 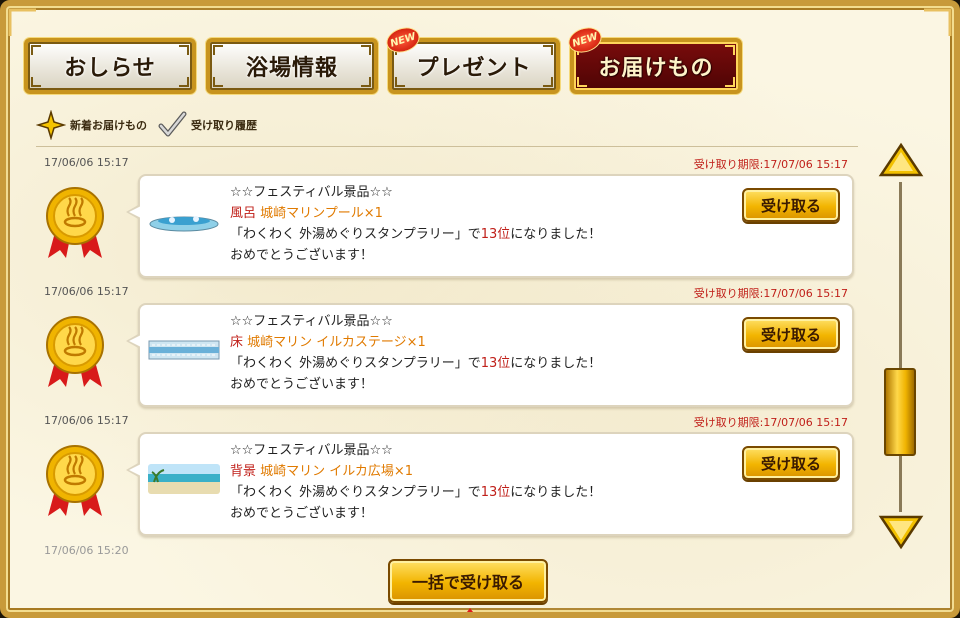 I want to click on item-category: 風呂, so click(x=243, y=213).